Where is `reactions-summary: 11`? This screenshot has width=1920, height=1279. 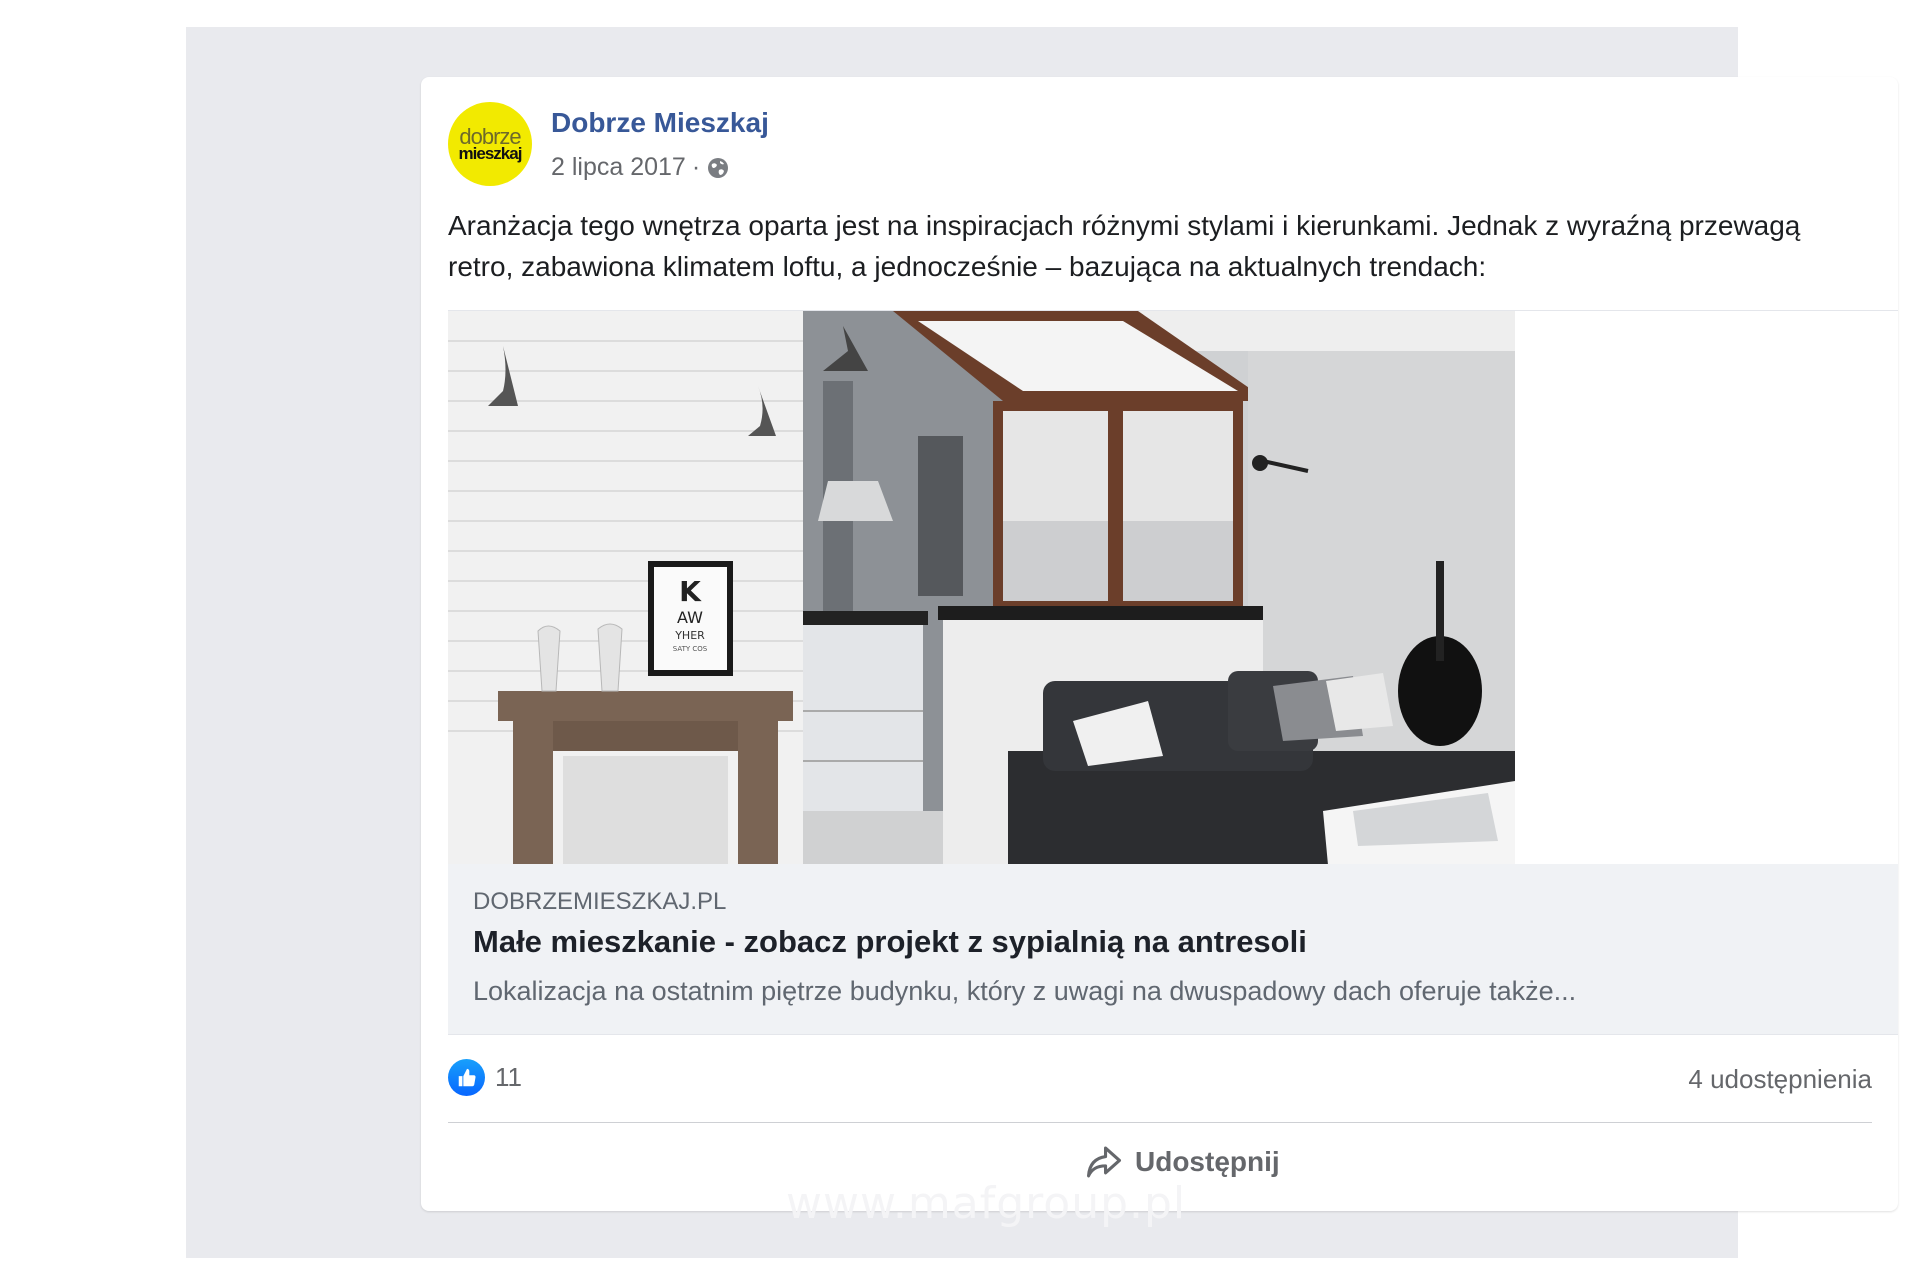 reactions-summary: 11 is located at coordinates (485, 1077).